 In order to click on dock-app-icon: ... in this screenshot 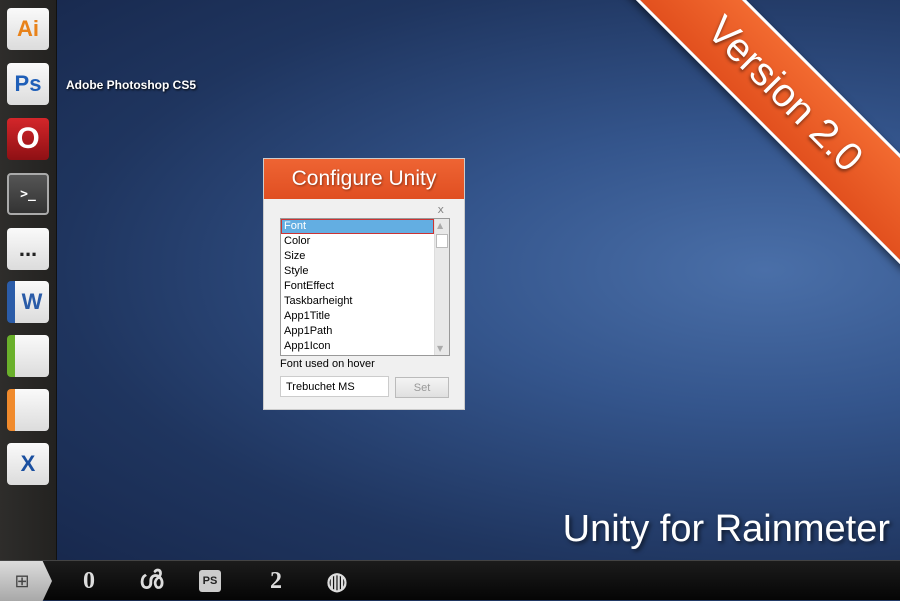, I will do `click(28, 248)`.